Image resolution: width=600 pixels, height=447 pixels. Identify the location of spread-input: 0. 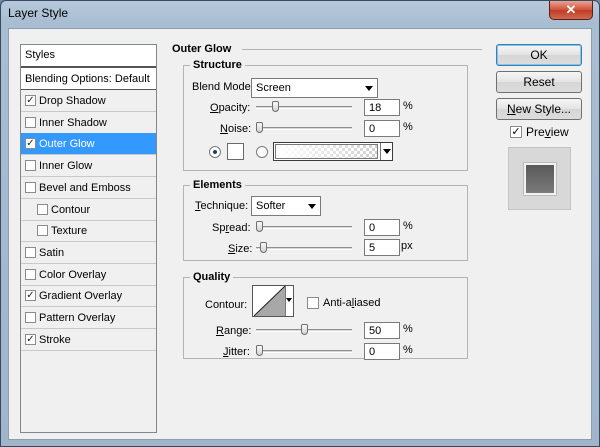
(382, 227).